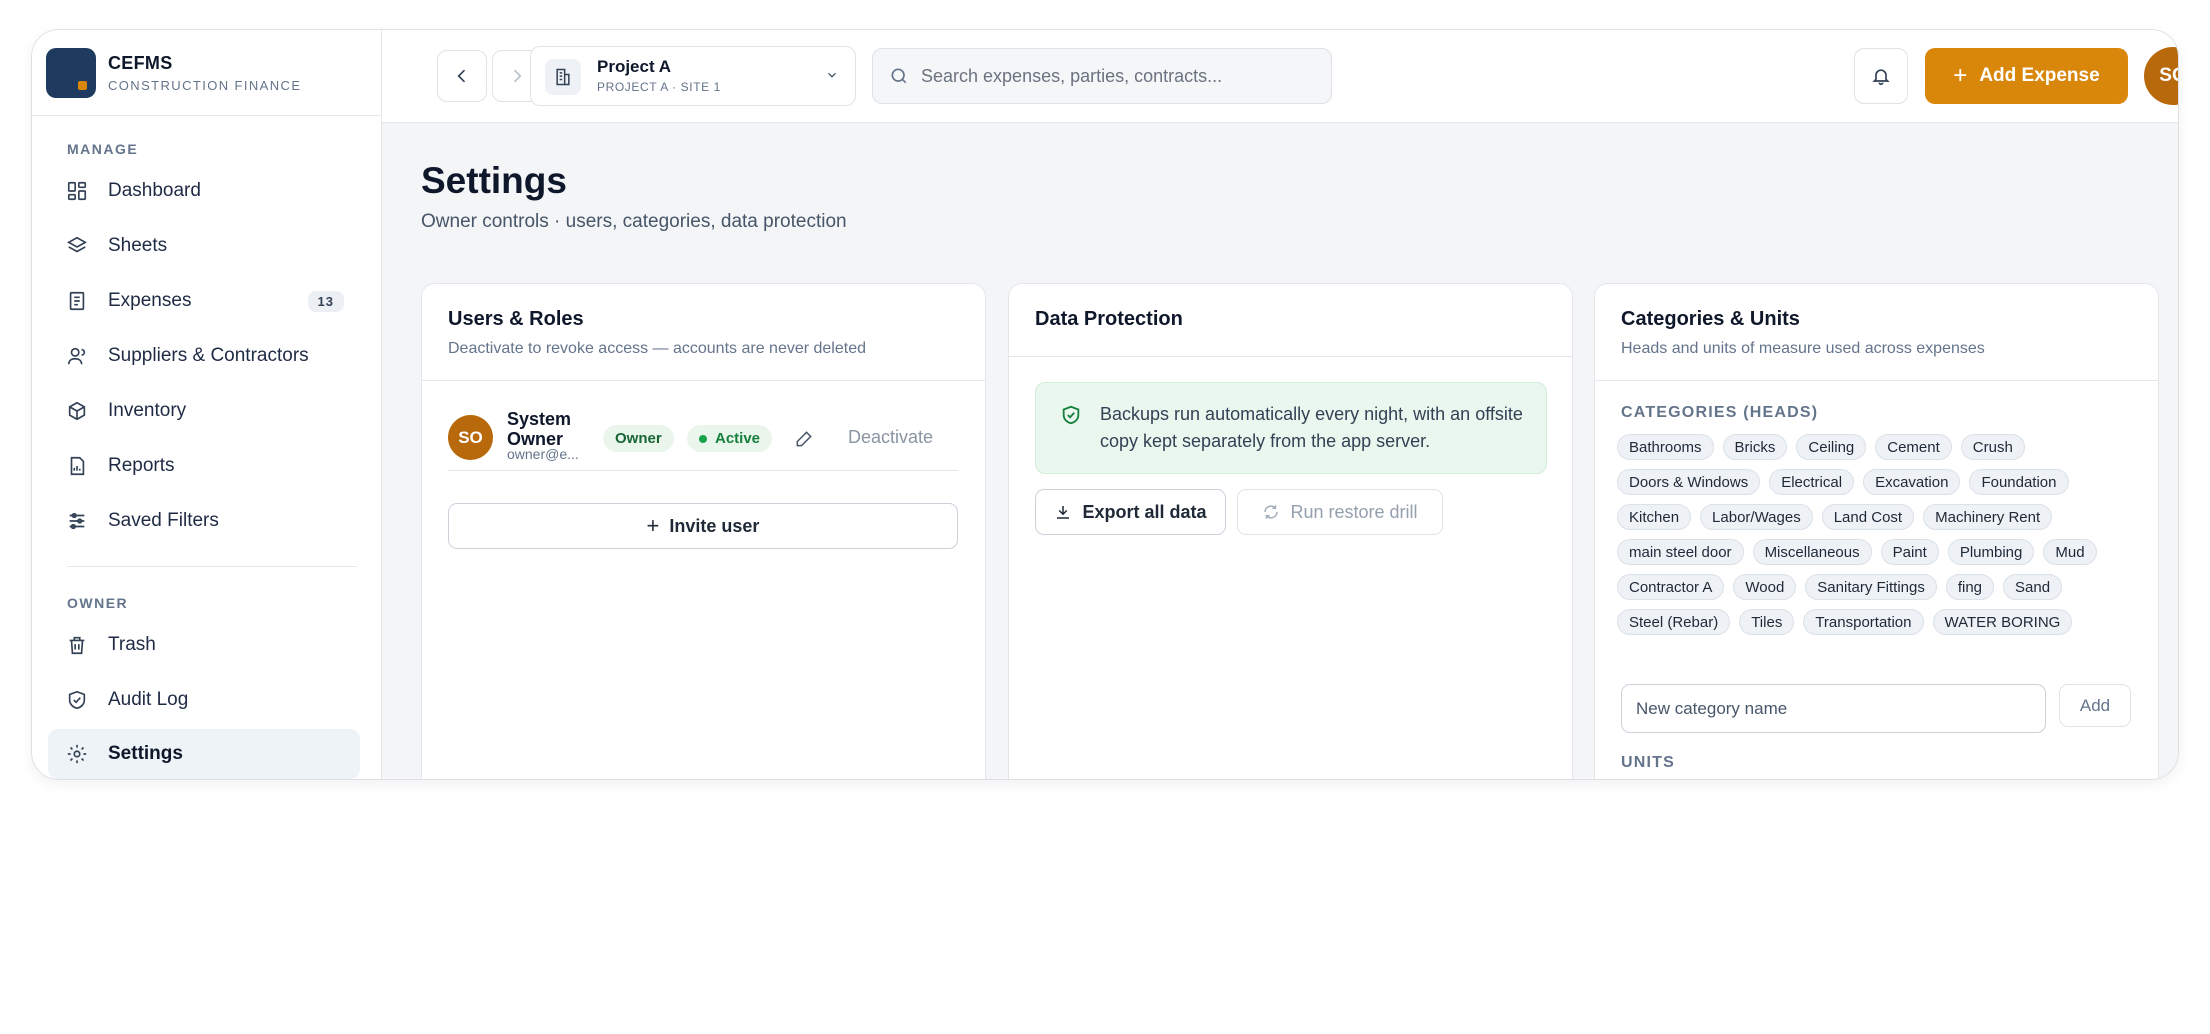 This screenshot has height=1034, width=2210. Describe the element at coordinates (804, 439) in the screenshot. I see `pencil-icon` at that location.